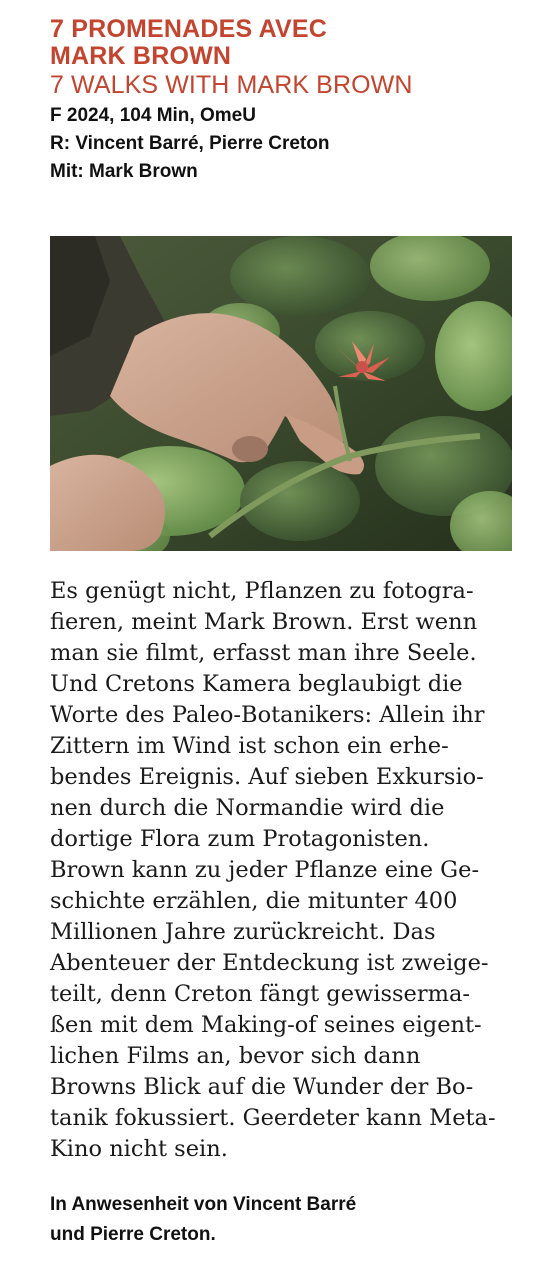 Image resolution: width=550 pixels, height=1264 pixels. What do you see at coordinates (139, 1149) in the screenshot?
I see `synopsis-line: Kino nicht sein.` at bounding box center [139, 1149].